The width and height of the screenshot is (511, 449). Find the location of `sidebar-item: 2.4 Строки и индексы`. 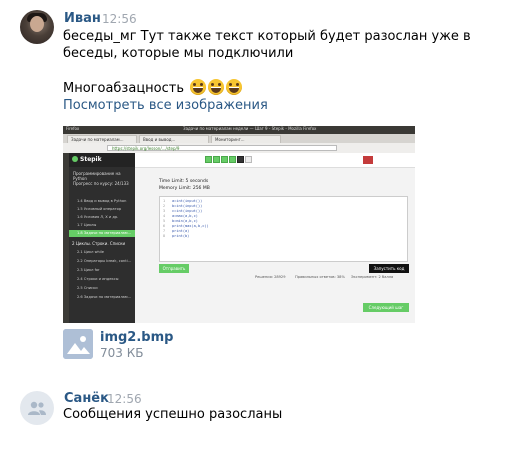

sidebar-item: 2.4 Строки и индексы is located at coordinates (98, 279).